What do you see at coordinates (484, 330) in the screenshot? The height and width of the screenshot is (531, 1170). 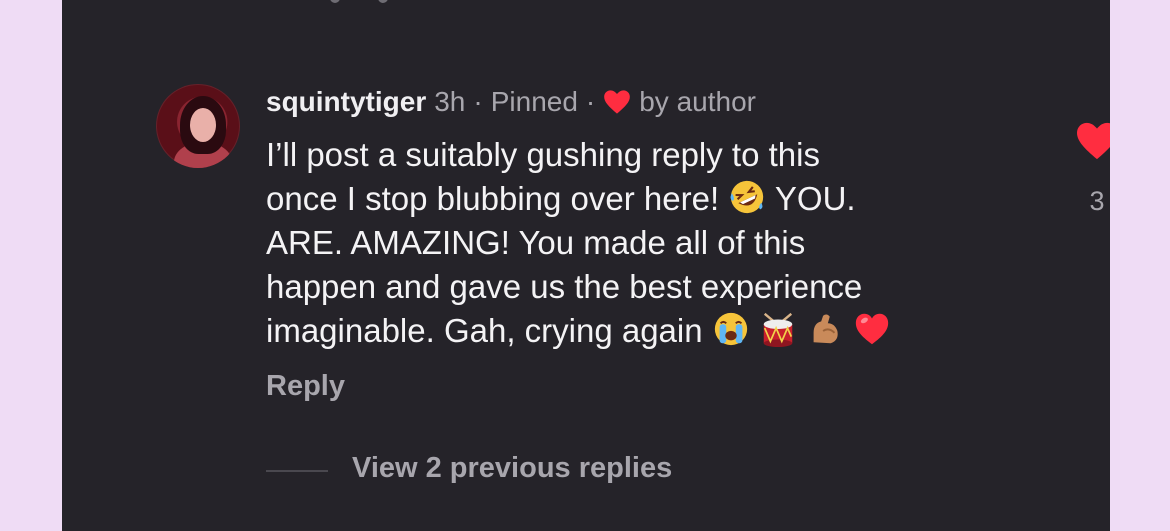 I see `comment-text-line: imaginable. Gah, crying again` at bounding box center [484, 330].